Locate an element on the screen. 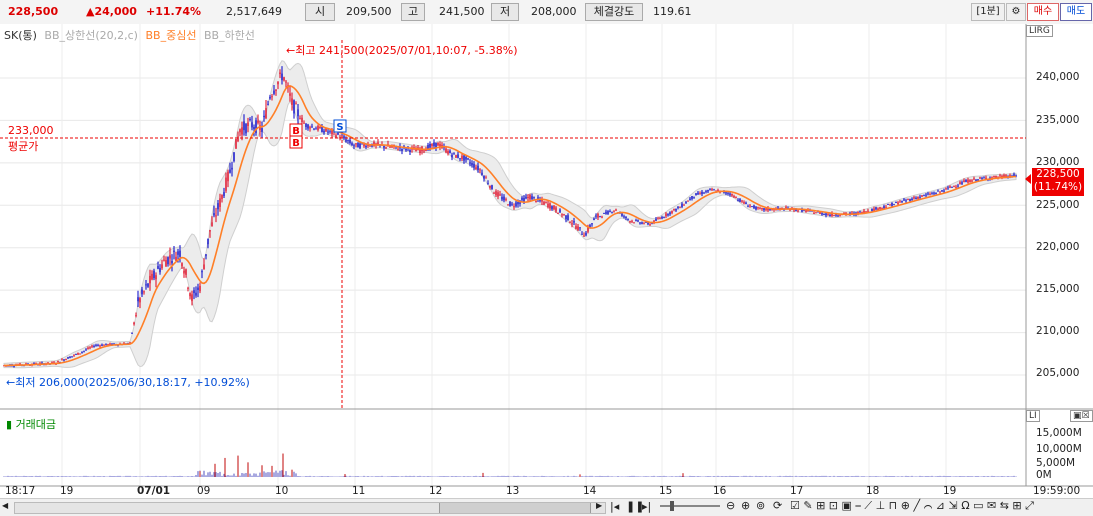  time-axis-label: 11 is located at coordinates (359, 491).